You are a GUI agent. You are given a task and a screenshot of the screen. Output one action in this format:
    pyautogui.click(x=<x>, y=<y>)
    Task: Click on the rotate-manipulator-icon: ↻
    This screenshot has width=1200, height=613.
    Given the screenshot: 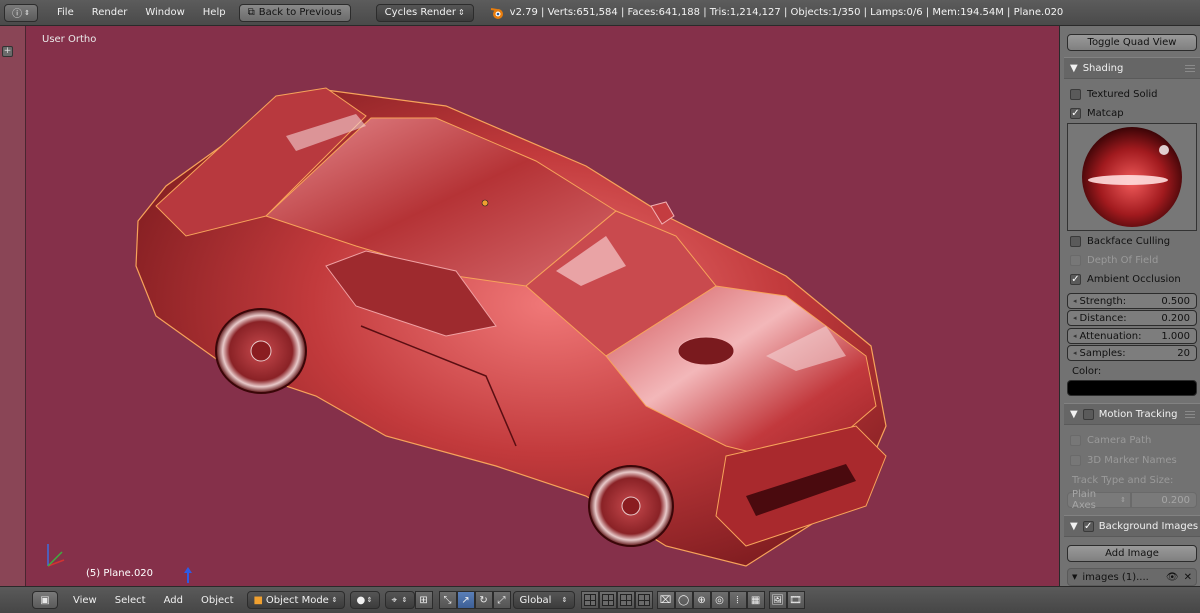 What is the action you would take?
    pyautogui.click(x=483, y=600)
    